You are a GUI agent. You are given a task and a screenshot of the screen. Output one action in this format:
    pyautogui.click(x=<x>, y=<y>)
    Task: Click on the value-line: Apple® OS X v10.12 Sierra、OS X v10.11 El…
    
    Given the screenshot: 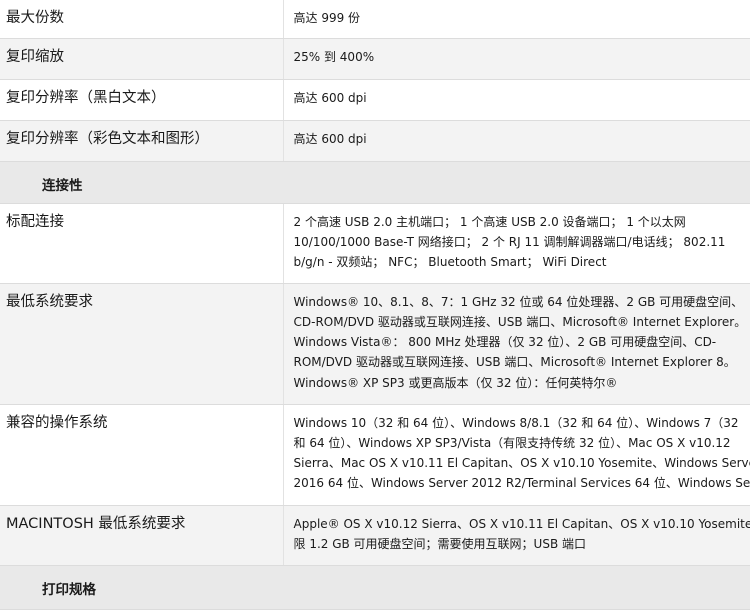 What is the action you would take?
    pyautogui.click(x=521, y=523)
    